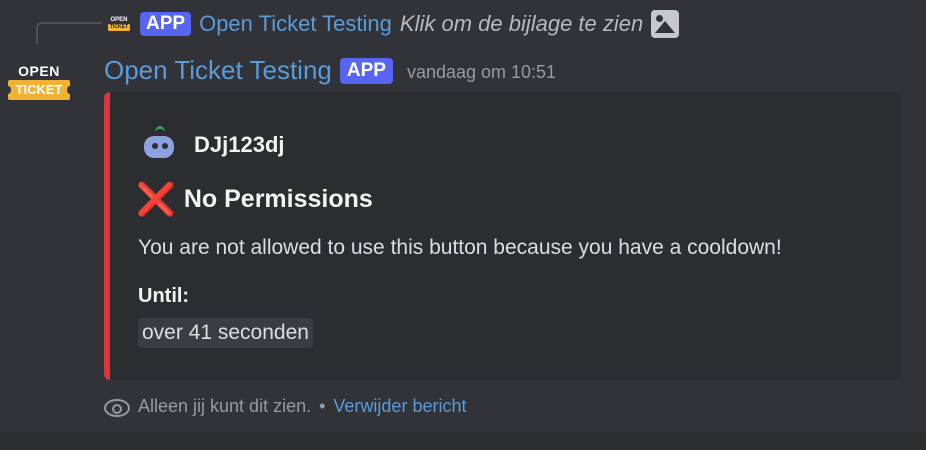  Describe the element at coordinates (278, 198) in the screenshot. I see `embed-title-text: No Permissions` at that location.